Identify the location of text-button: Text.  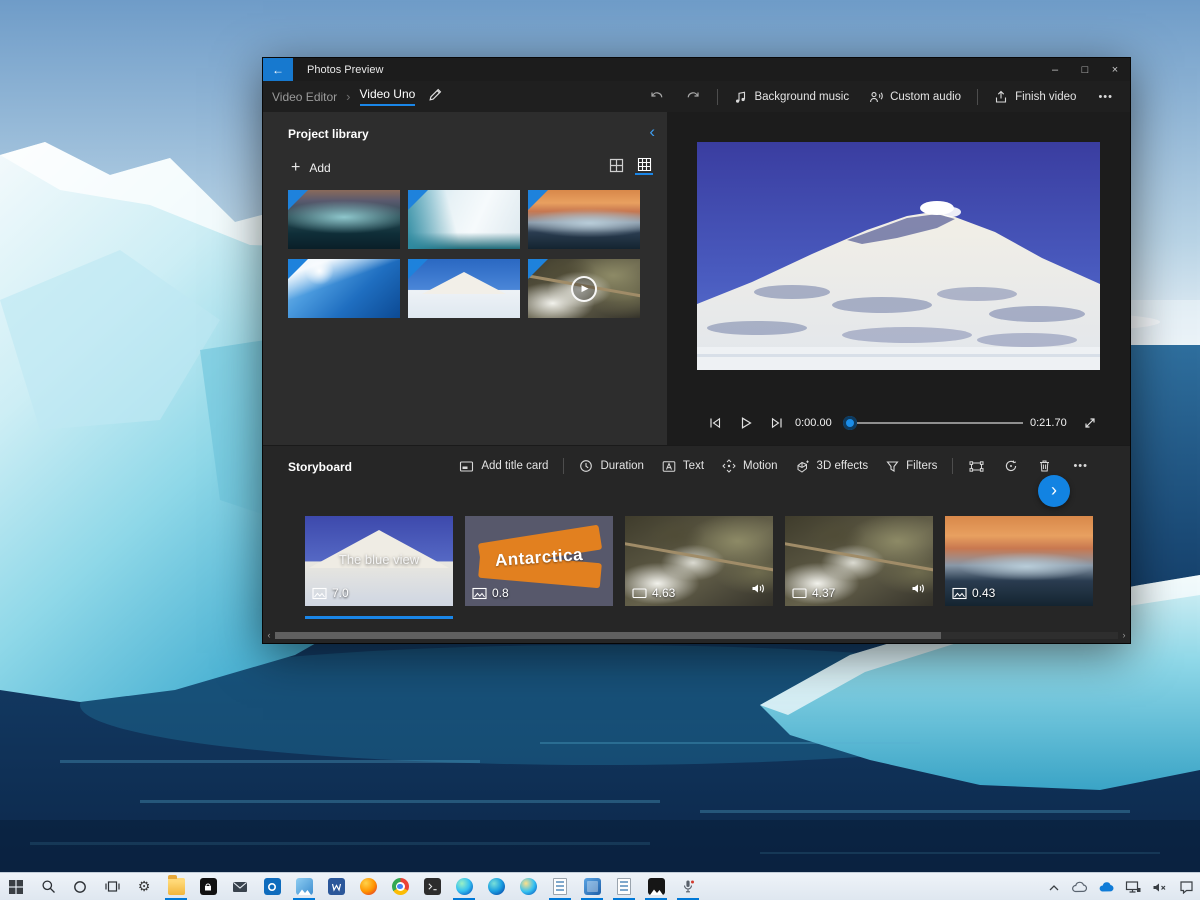
(683, 466).